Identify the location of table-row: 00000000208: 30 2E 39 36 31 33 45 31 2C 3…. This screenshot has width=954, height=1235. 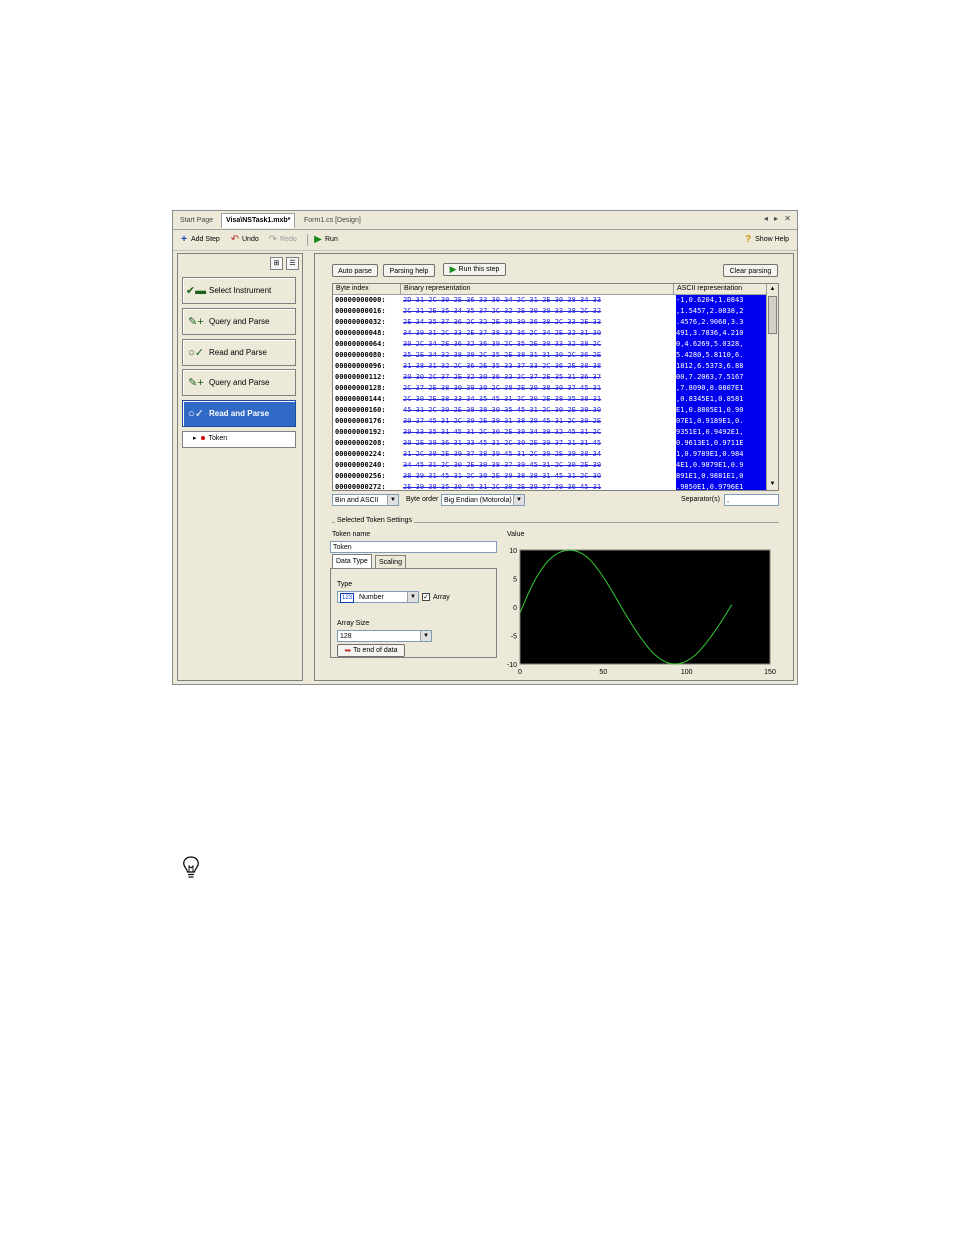
(555, 443).